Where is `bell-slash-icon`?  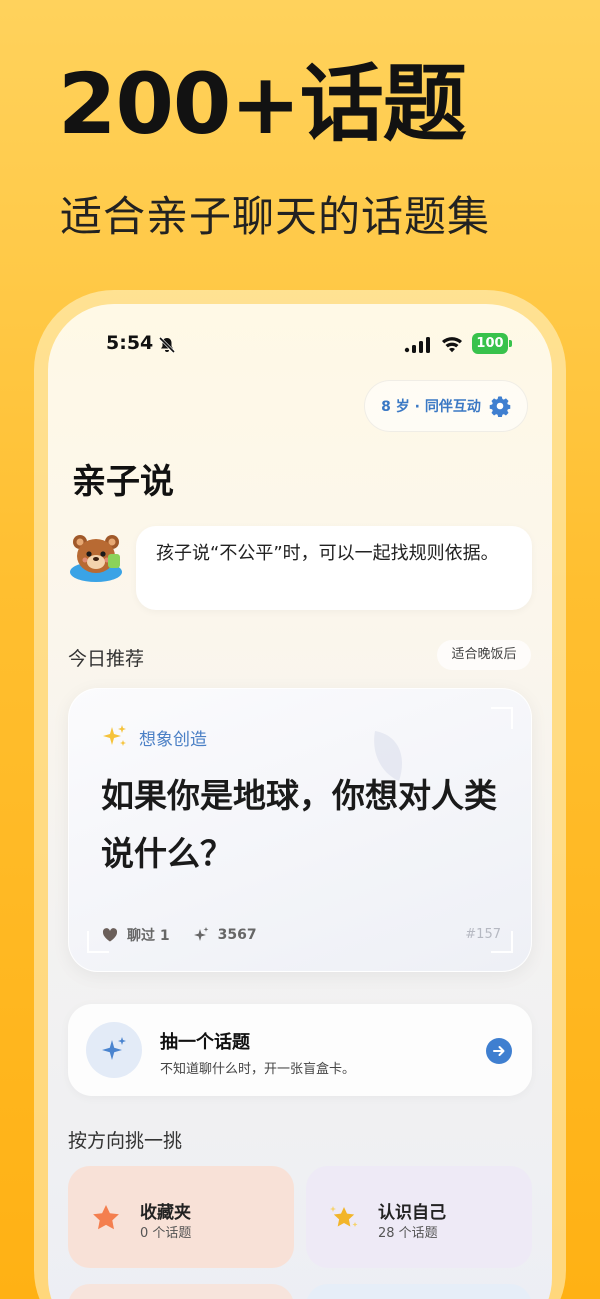
bell-slash-icon is located at coordinates (167, 345).